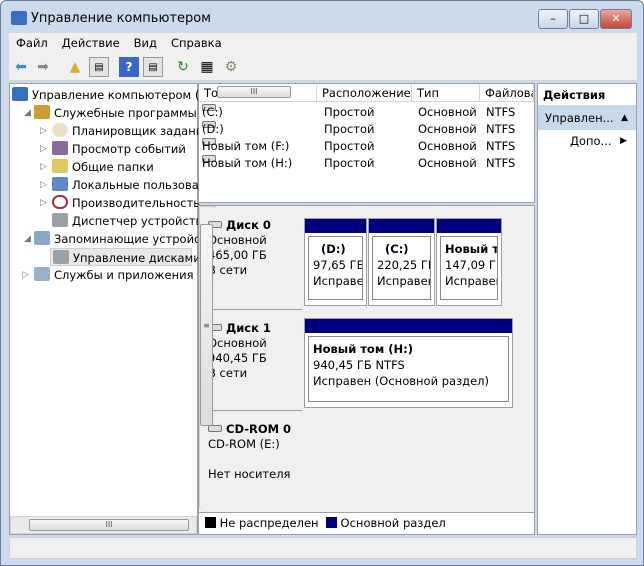 The height and width of the screenshot is (566, 644). Describe the element at coordinates (113, 167) in the screenshot. I see `tree-item-label: Общие папки` at that location.